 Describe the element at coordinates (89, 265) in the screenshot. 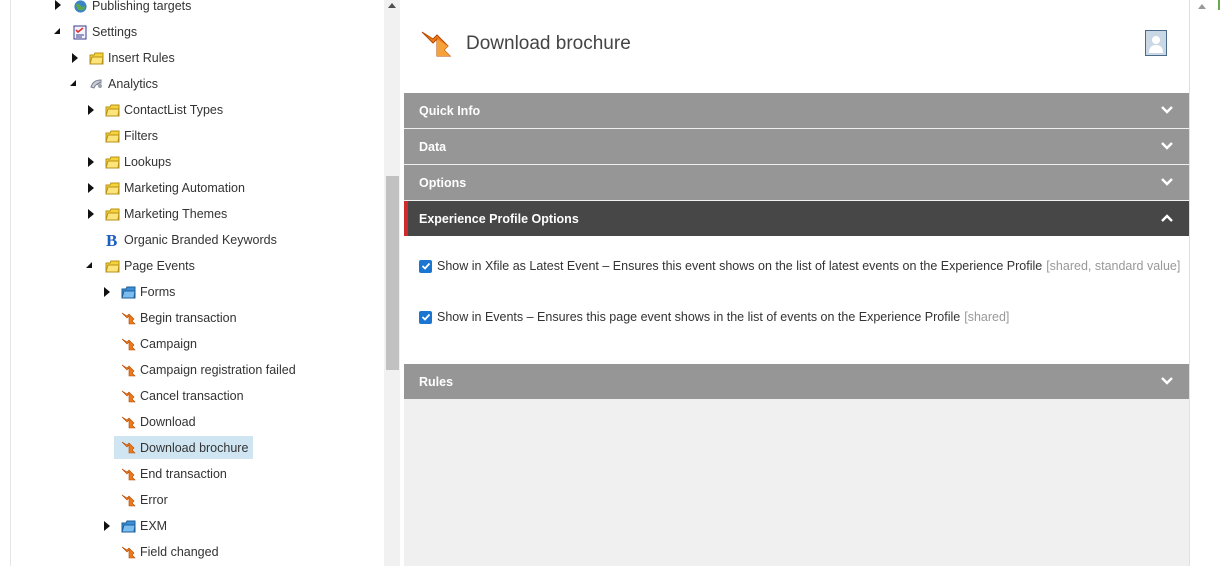

I see `expander-page-events` at that location.